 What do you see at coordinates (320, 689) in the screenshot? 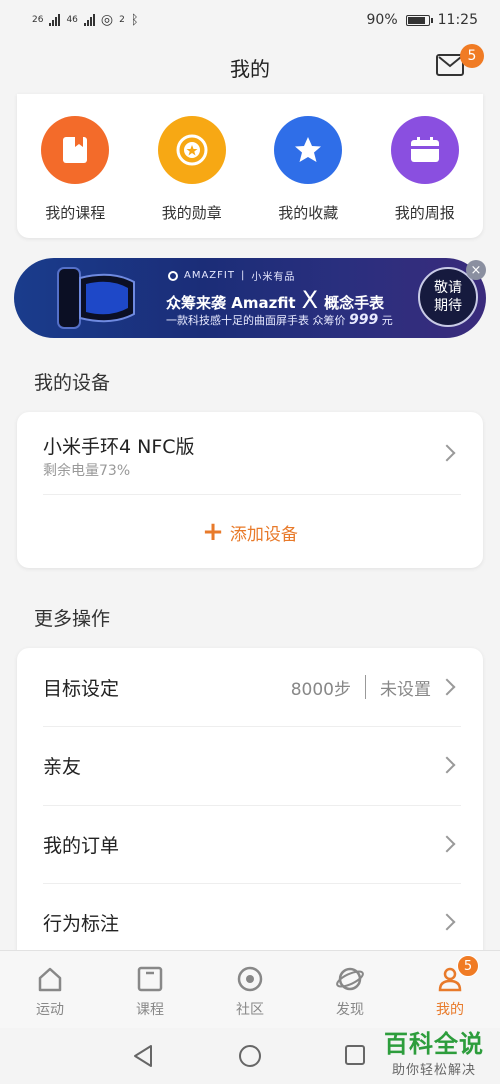
I see `goal-steps: 8000步` at bounding box center [320, 689].